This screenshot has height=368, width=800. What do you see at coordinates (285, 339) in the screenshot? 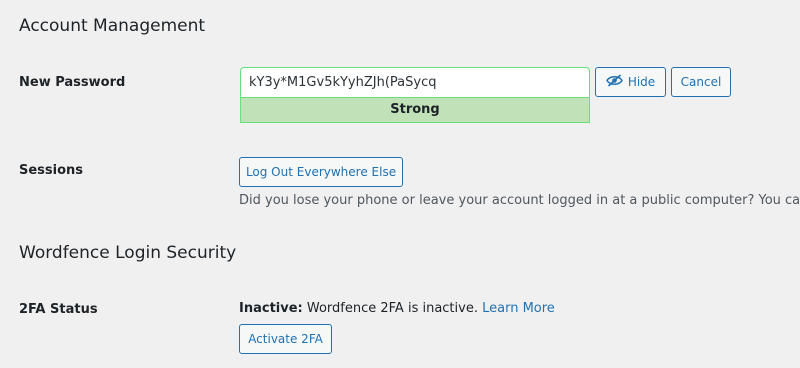
I see `activate-2fa-button: Activate 2FA` at bounding box center [285, 339].